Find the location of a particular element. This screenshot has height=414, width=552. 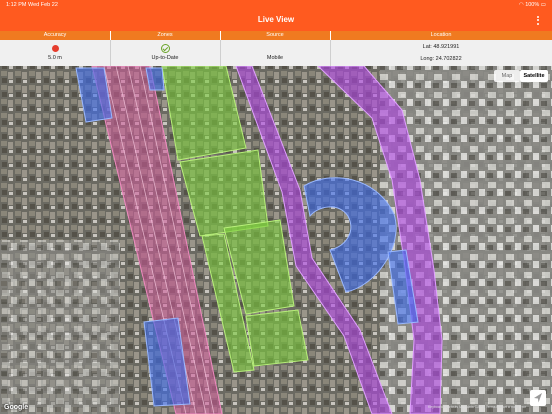

checkmark-icon is located at coordinates (165, 48).